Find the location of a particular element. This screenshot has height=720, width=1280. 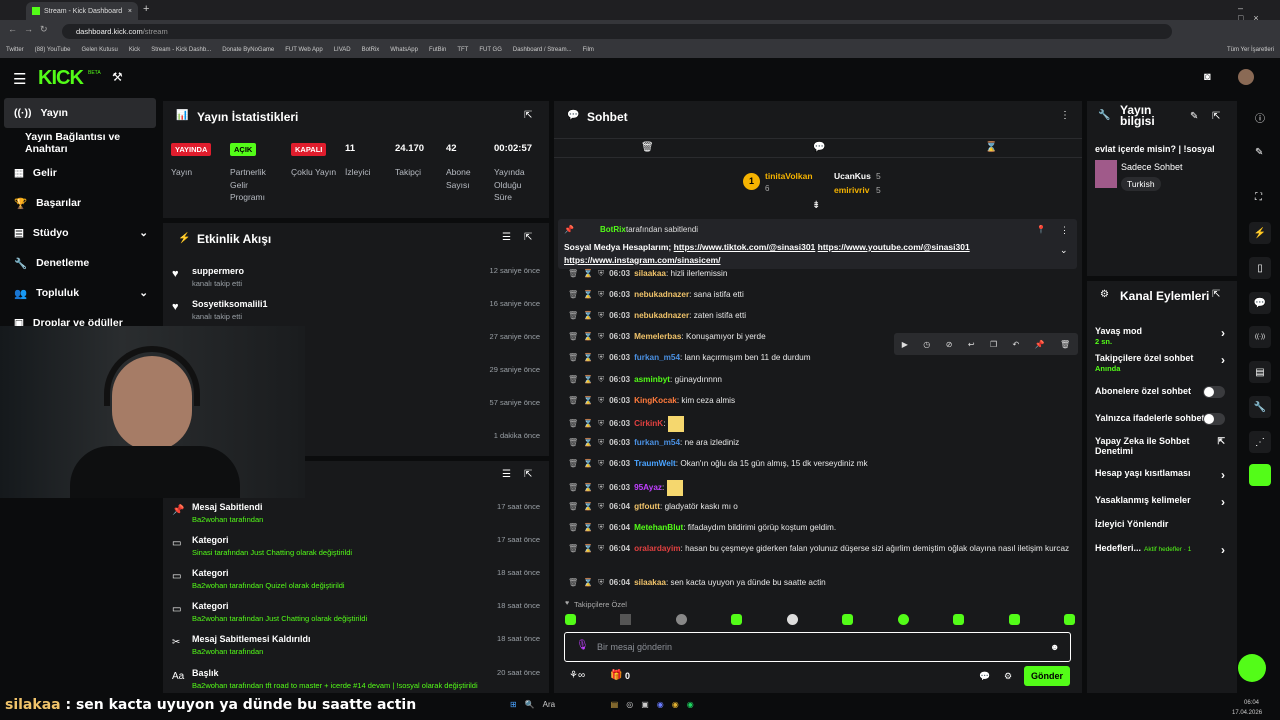

fullscreen-icon: ⛶ is located at coordinates (1258, 197).